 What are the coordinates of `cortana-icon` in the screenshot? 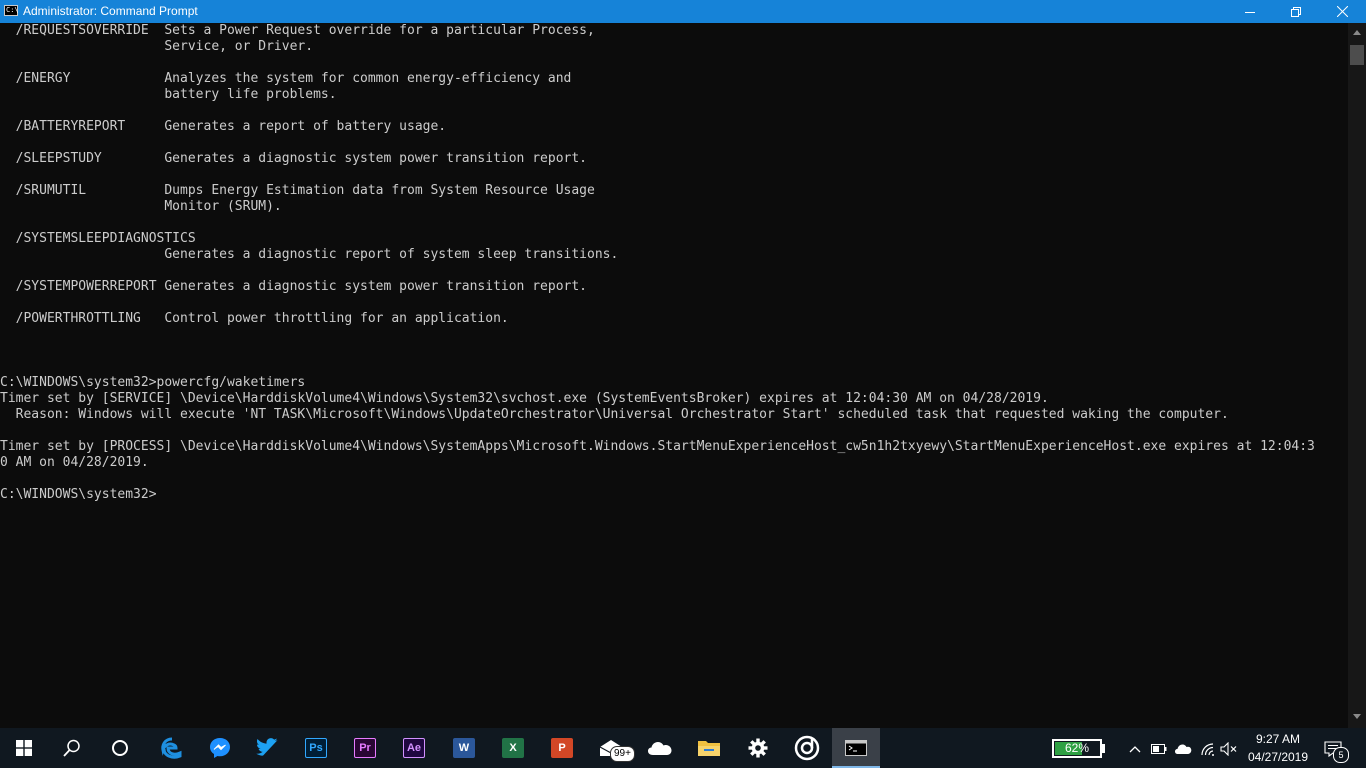 It's located at (120, 748).